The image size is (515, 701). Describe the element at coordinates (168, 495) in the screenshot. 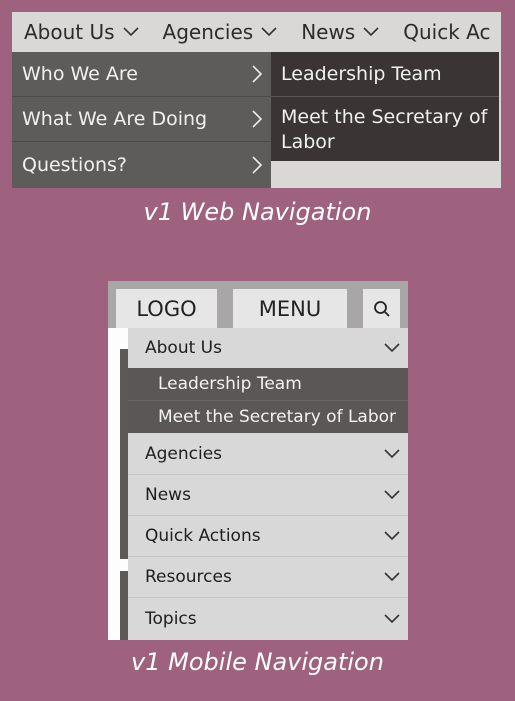

I see `mobile-item-label: News` at that location.